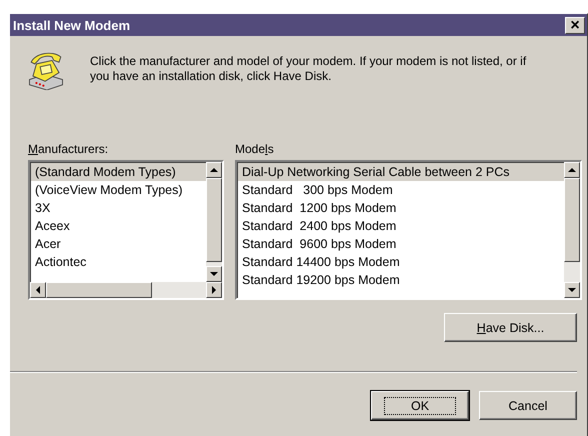  I want to click on close-button: ×, so click(575, 25).